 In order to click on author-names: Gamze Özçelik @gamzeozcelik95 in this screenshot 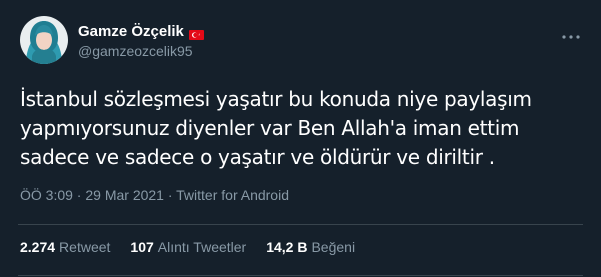, I will do `click(141, 40)`.